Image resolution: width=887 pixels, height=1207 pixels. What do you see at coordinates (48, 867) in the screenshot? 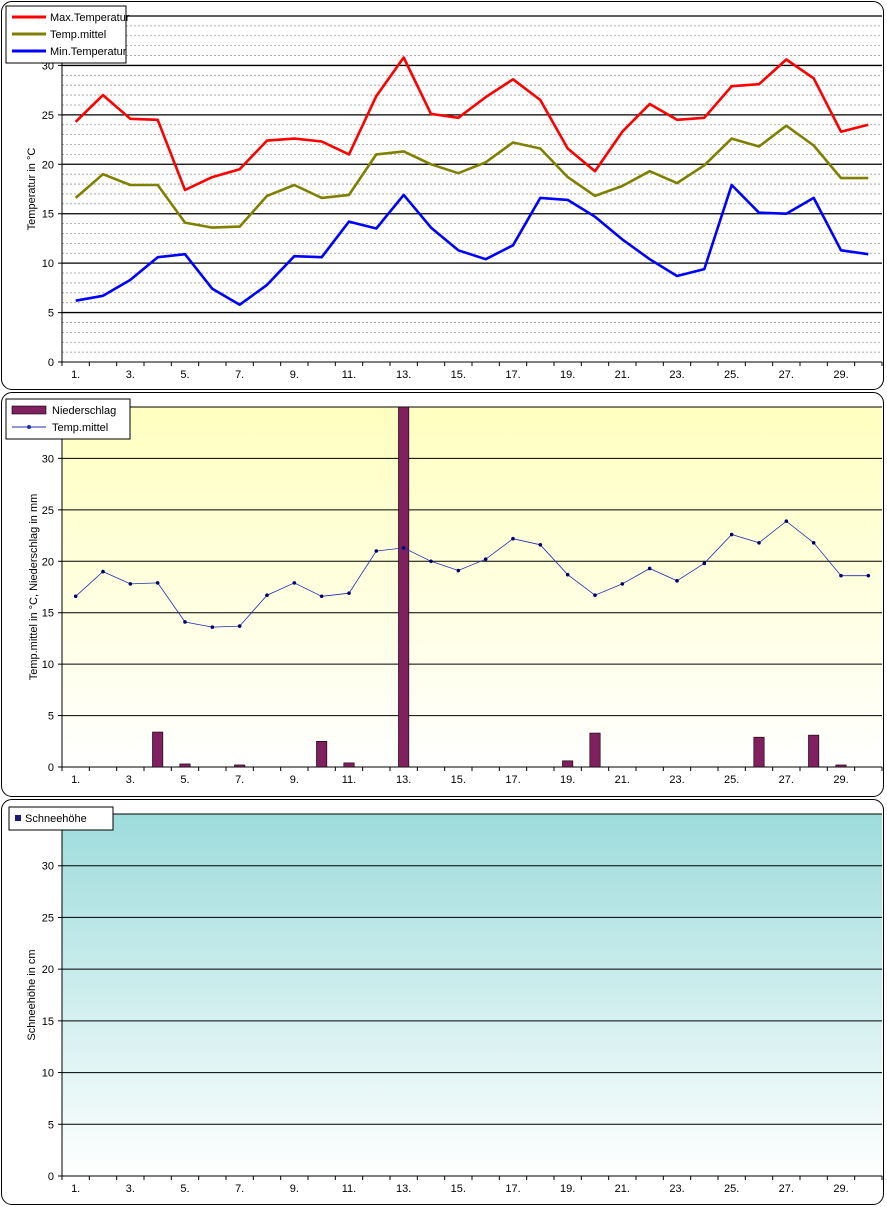
I see `y-tick-label: 30` at bounding box center [48, 867].